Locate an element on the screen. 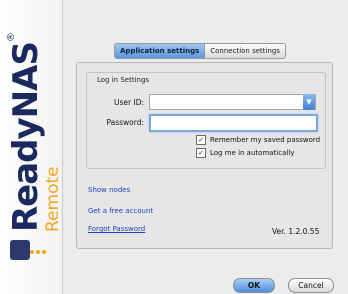  forgot-password-link: Forgot Password is located at coordinates (116, 229).